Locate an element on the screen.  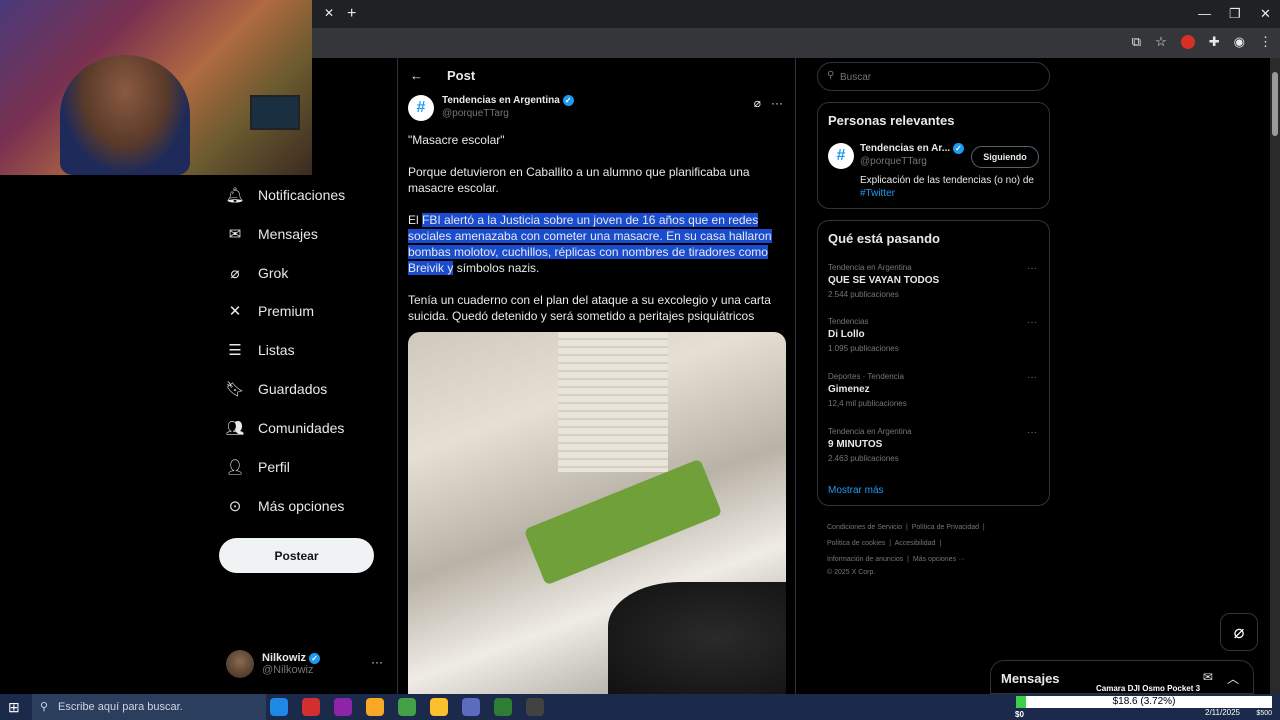
footer-link: Condiciones de Servicio is located at coordinates (864, 527).